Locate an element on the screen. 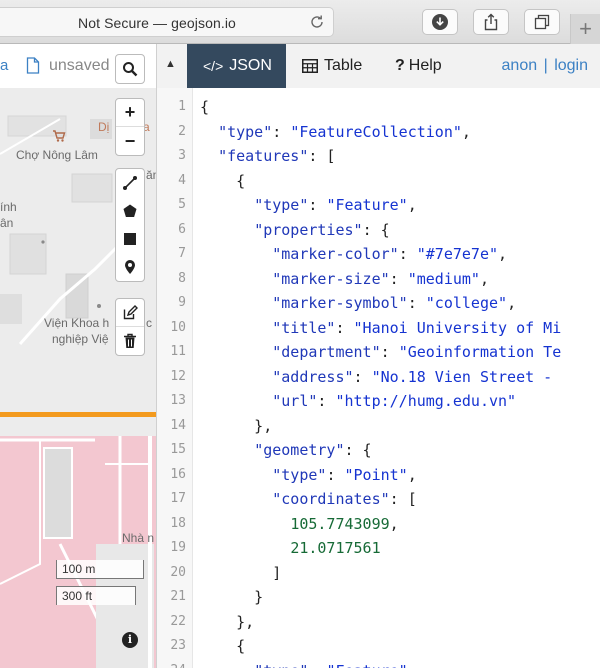 This screenshot has width=600, height=668. code-line: "title": "Hanoi University of Mi is located at coordinates (380, 328).